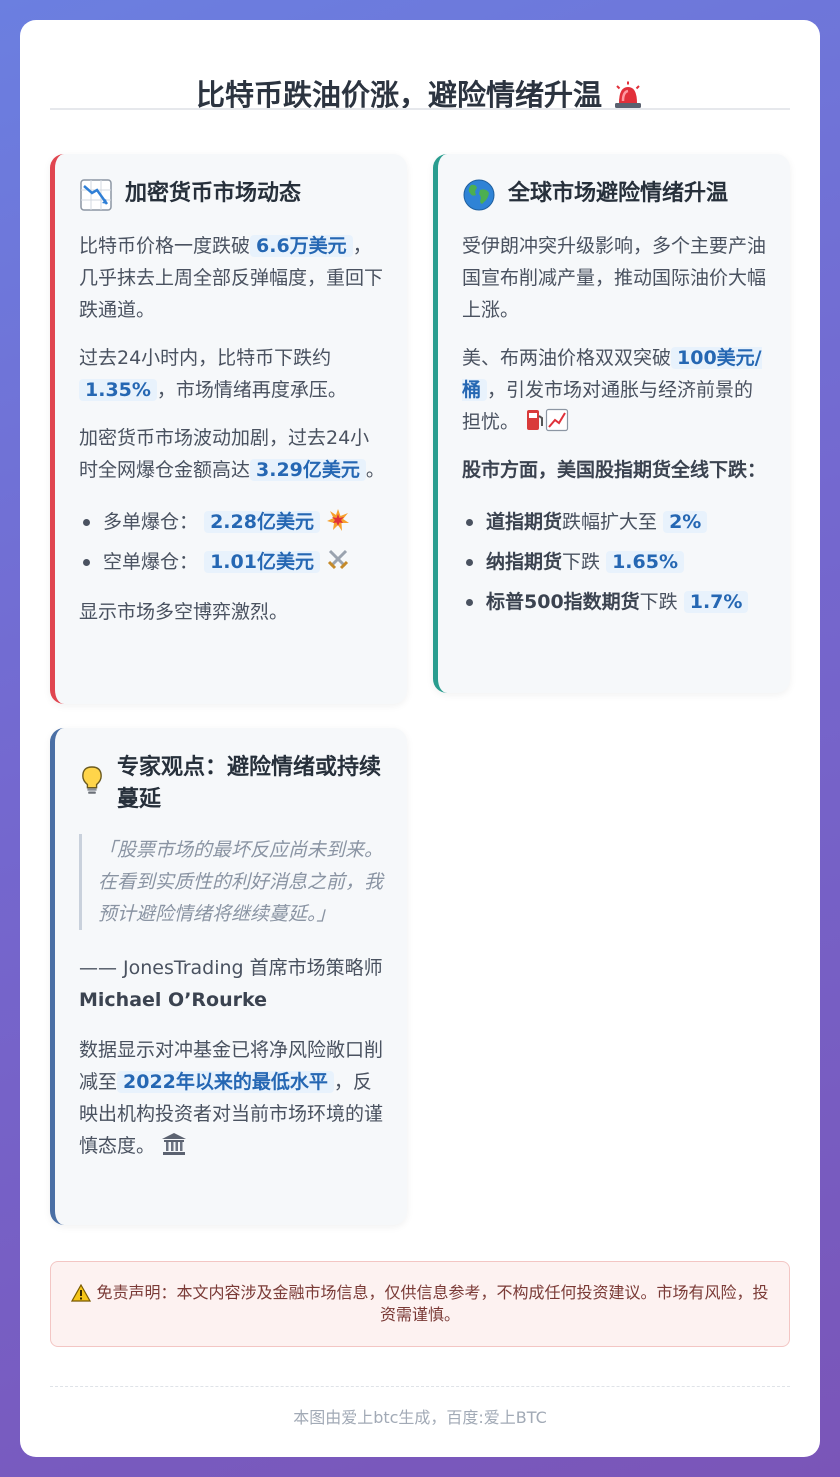 This screenshot has height=1477, width=840. What do you see at coordinates (301, 246) in the screenshot?
I see `btc-price-highlight: 6.6万美元` at bounding box center [301, 246].